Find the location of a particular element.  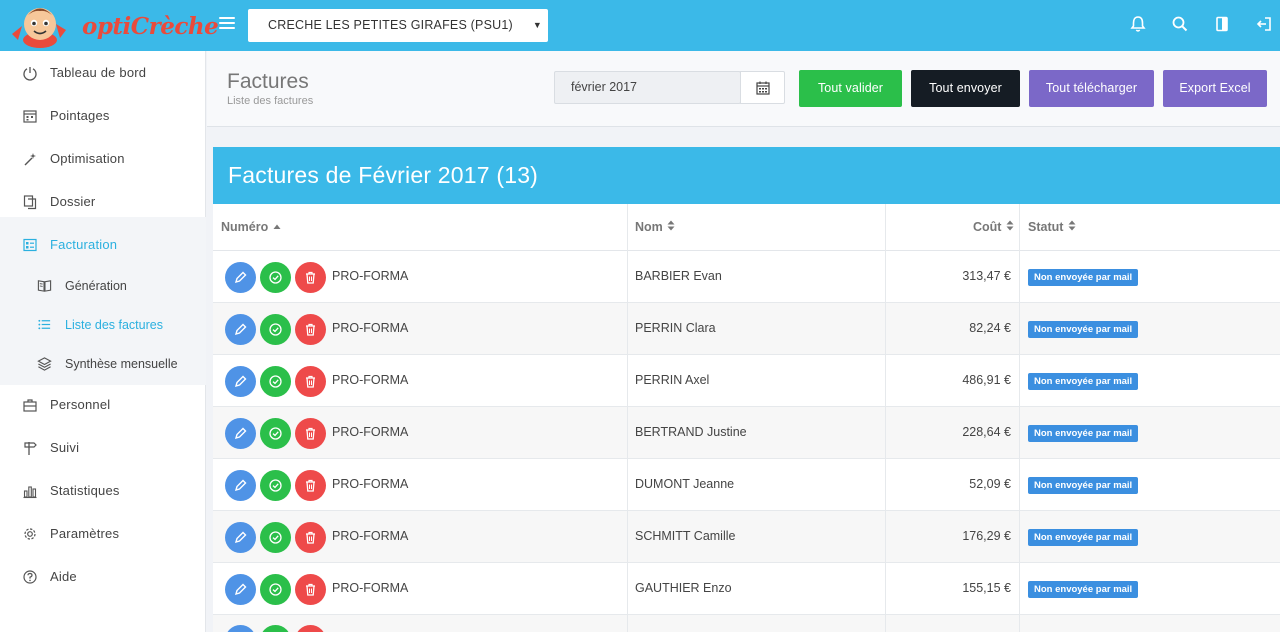

search-icon is located at coordinates (1180, 24).